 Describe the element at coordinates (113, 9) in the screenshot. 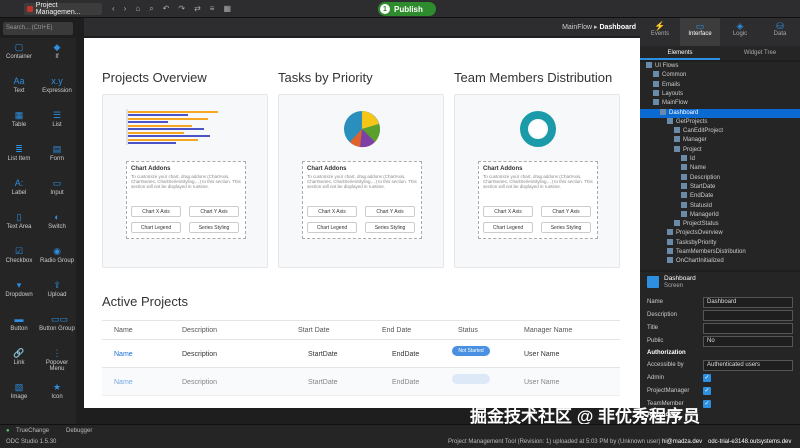

I see `back-icon: ‹` at that location.